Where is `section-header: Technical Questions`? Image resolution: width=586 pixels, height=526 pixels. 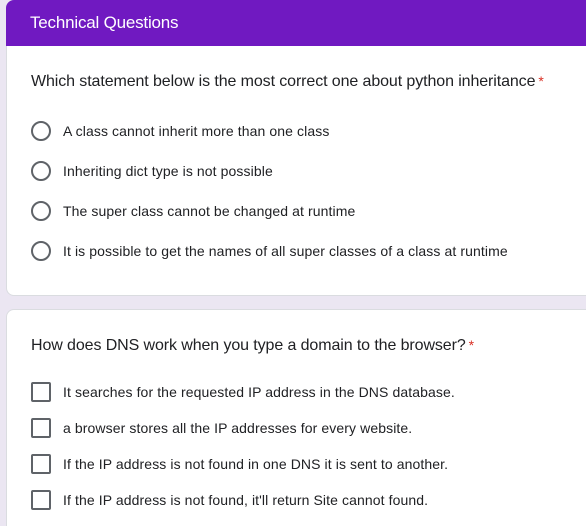
section-header: Technical Questions is located at coordinates (296, 23).